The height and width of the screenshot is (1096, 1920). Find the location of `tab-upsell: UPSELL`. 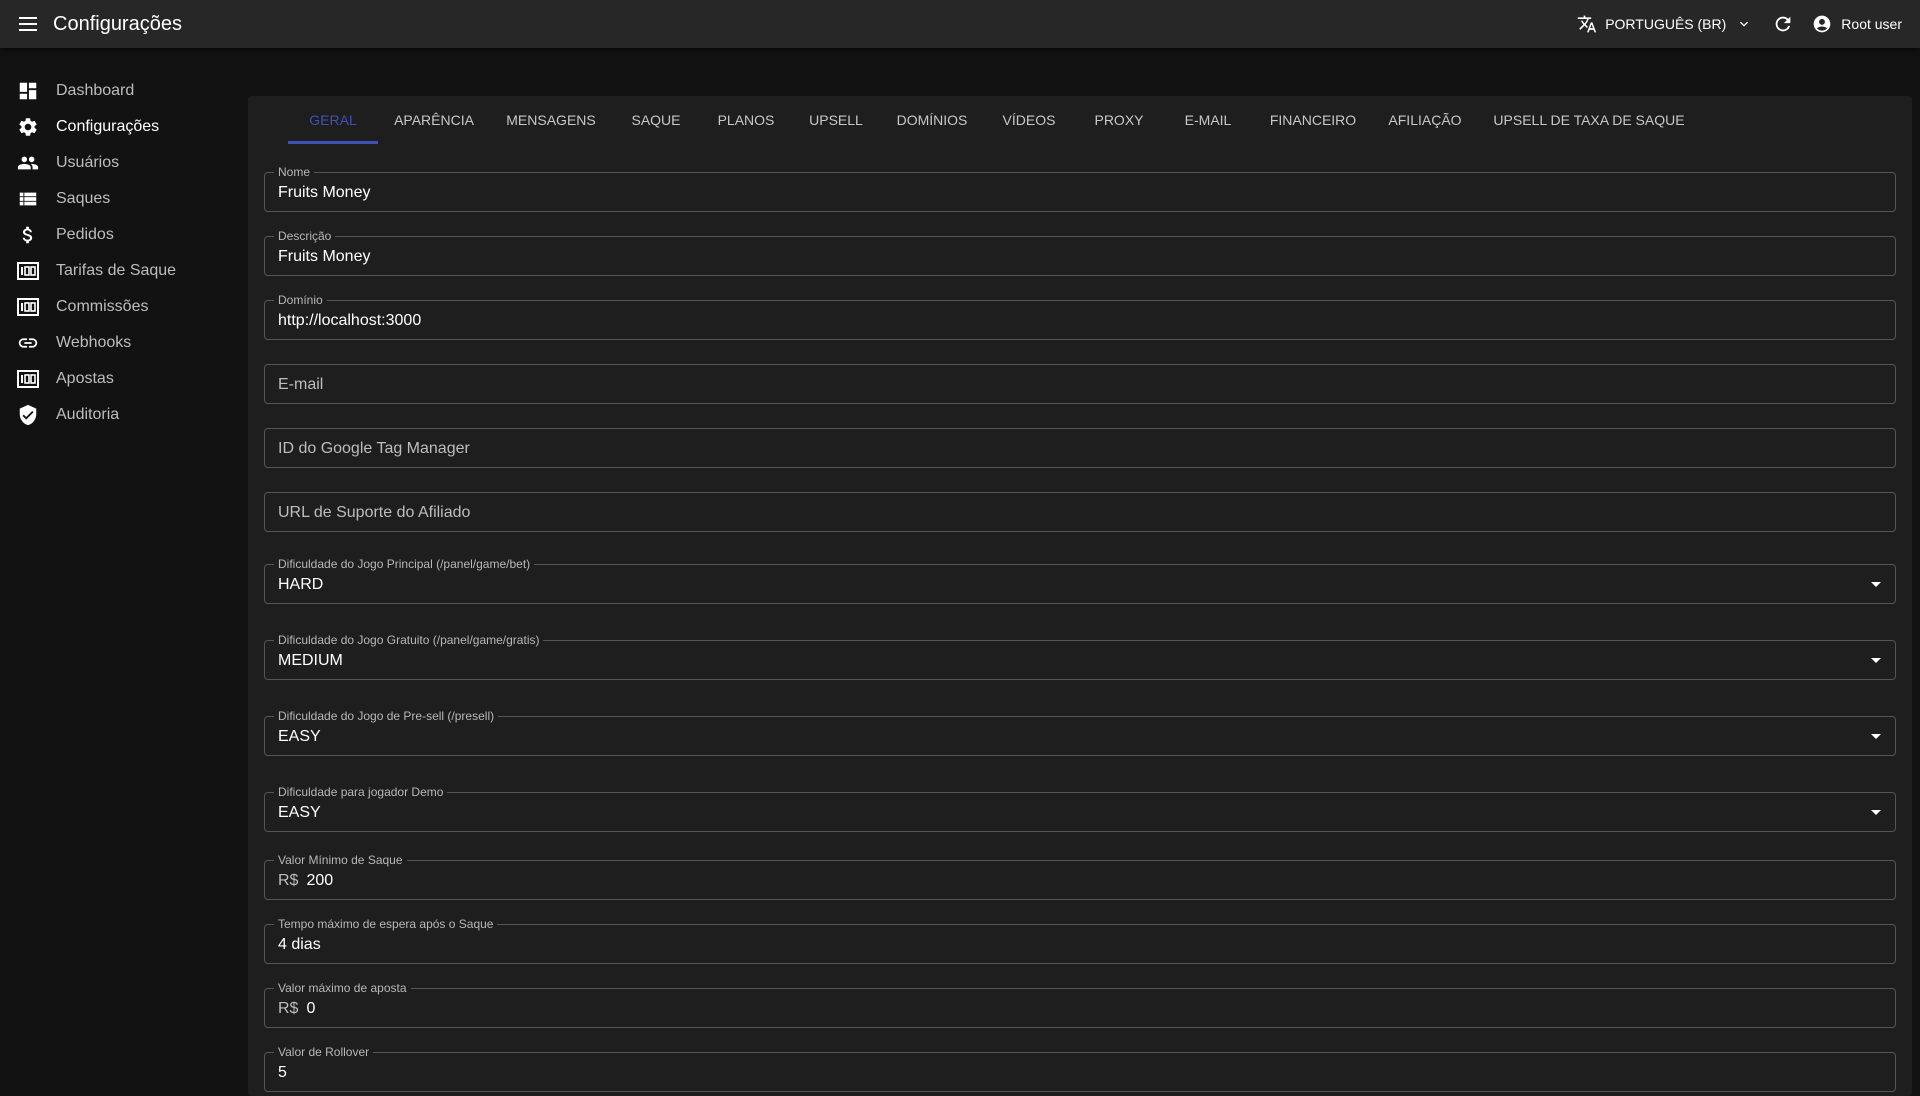

tab-upsell: UPSELL is located at coordinates (836, 120).